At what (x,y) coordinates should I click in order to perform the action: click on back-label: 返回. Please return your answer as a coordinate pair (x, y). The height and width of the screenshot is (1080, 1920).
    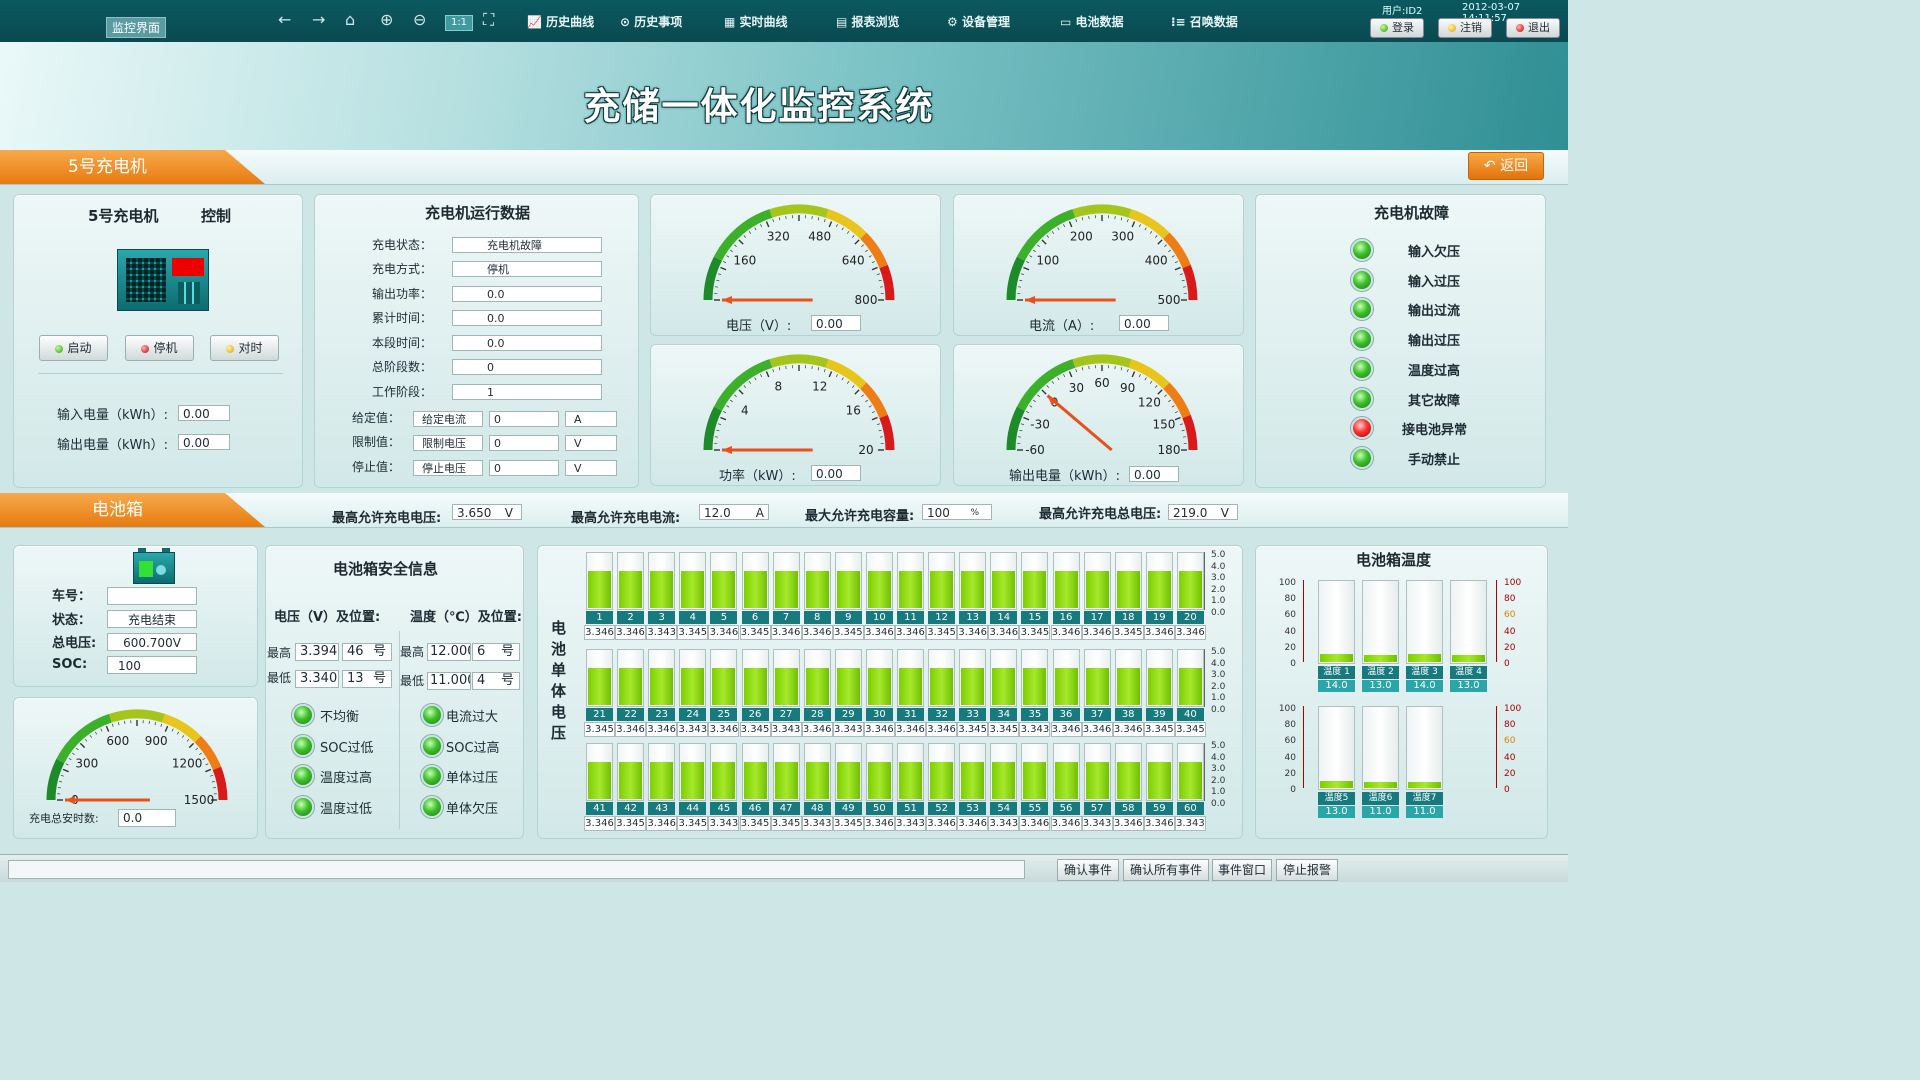
    Looking at the image, I should click on (1514, 166).